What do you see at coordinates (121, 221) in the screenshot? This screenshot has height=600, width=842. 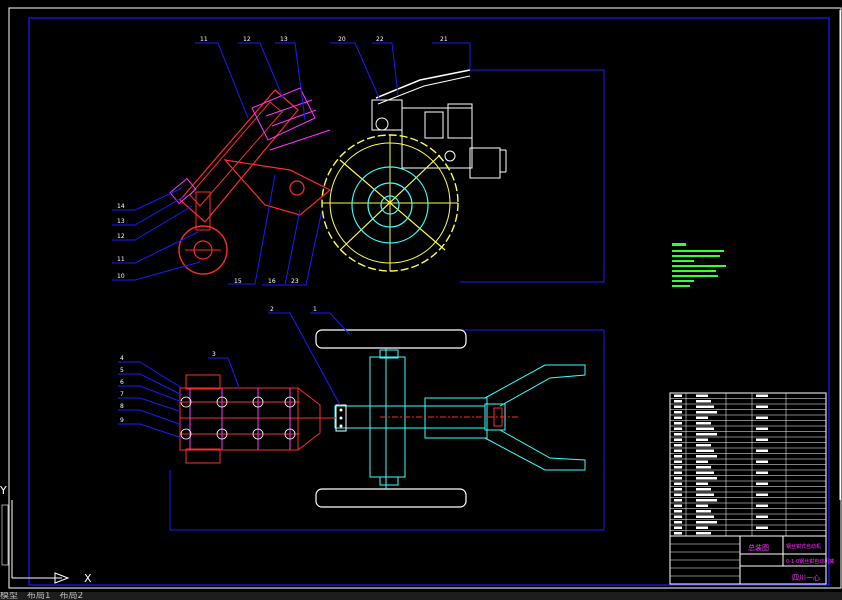 I see `balloon-top-7: 13` at bounding box center [121, 221].